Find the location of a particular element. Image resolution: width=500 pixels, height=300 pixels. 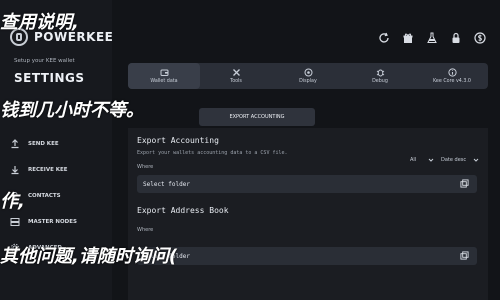

tab-about: Kee Core v4.3.0 is located at coordinates (452, 76).